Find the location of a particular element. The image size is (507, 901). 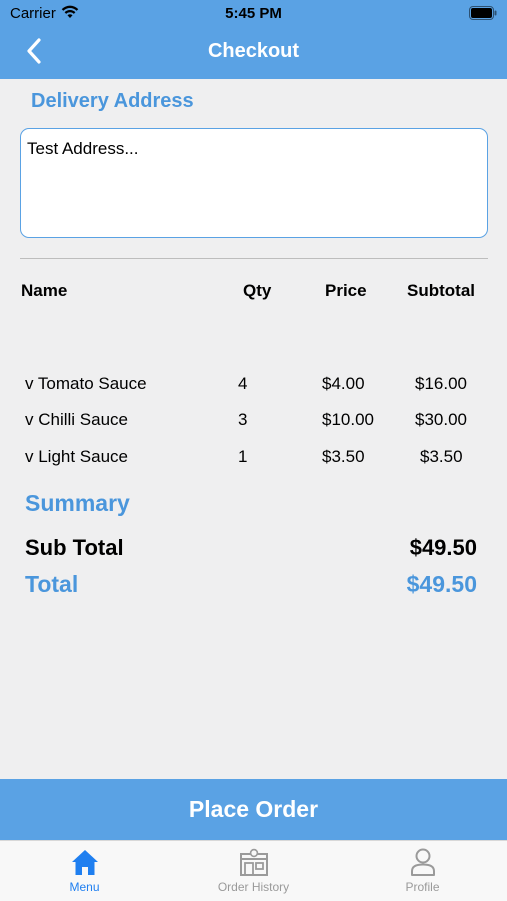

total-value: $49.50 is located at coordinates (441, 584).